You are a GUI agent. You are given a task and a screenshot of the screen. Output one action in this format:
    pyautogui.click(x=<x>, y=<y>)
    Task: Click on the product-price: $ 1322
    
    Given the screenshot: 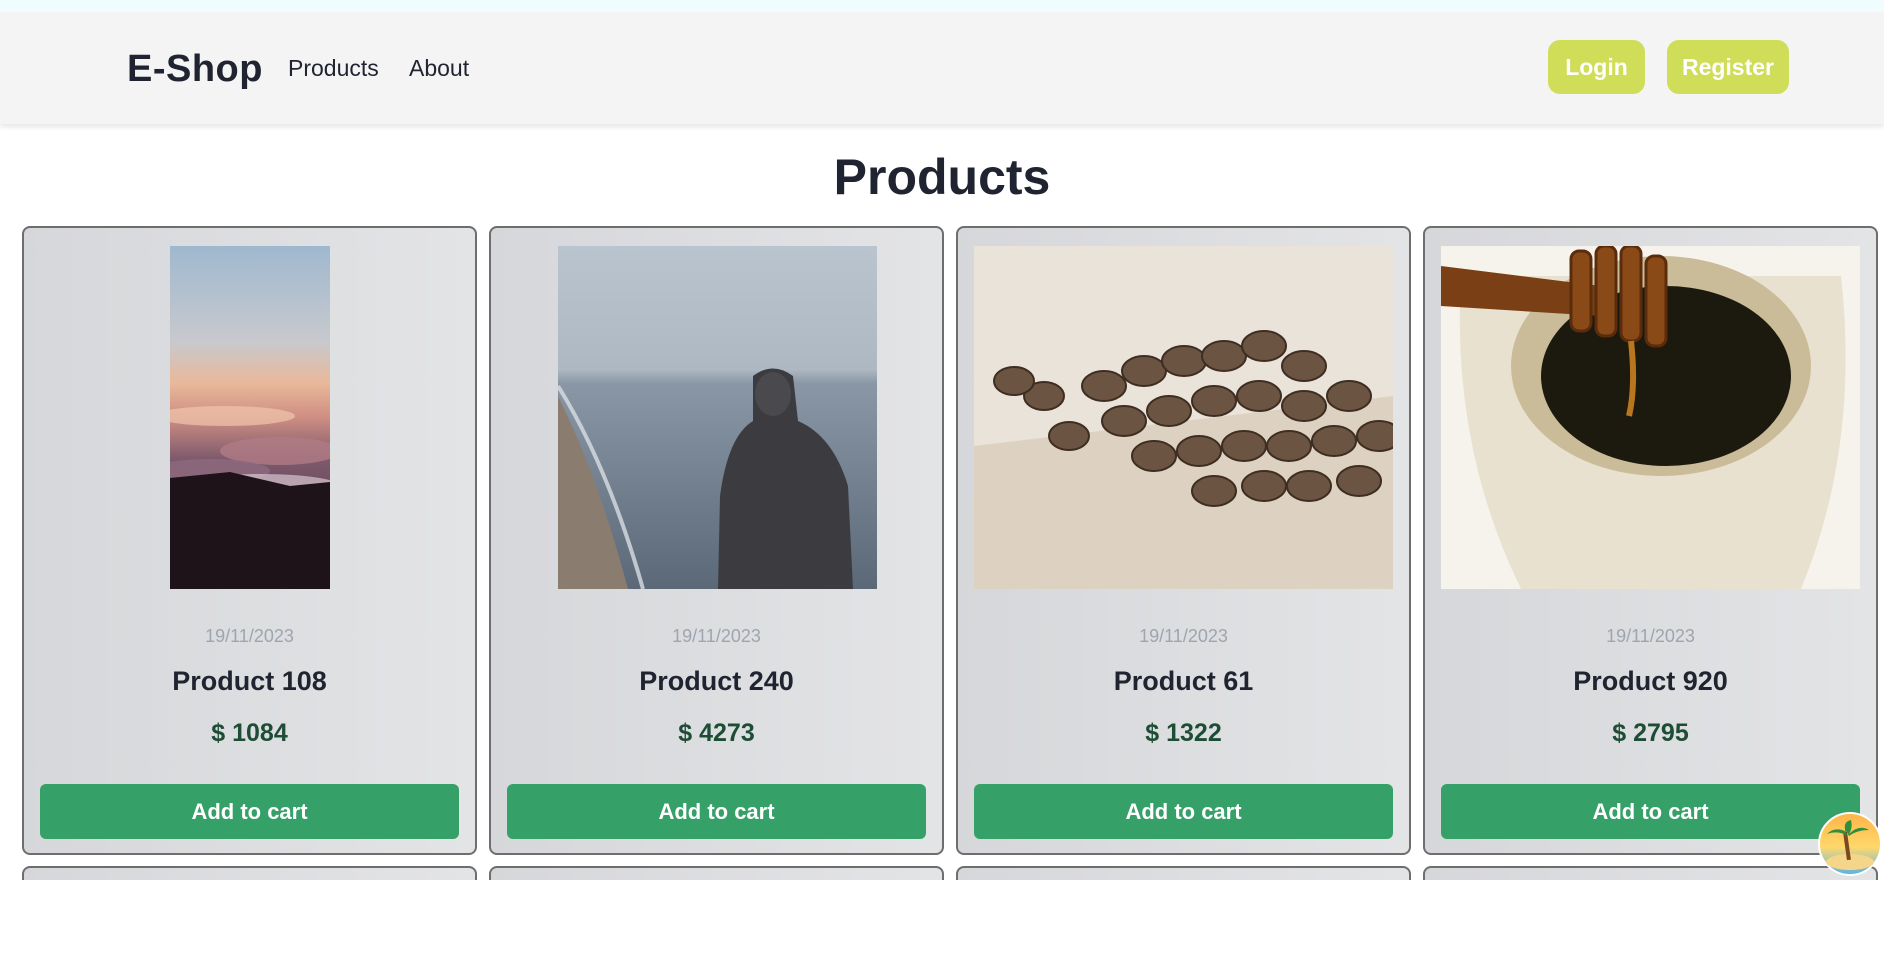 What is the action you would take?
    pyautogui.click(x=1183, y=733)
    